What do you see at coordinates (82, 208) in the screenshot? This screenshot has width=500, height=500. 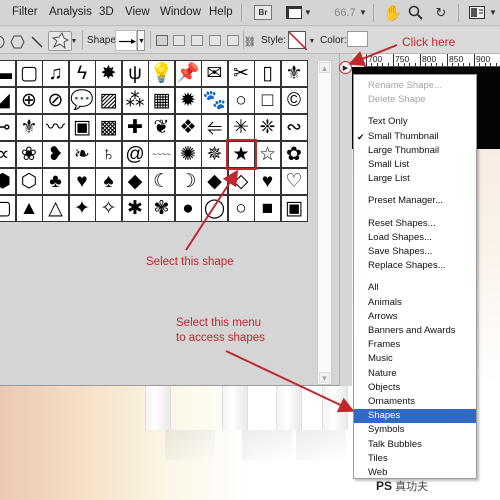 I see `shape-thumbnail: ✦` at bounding box center [82, 208].